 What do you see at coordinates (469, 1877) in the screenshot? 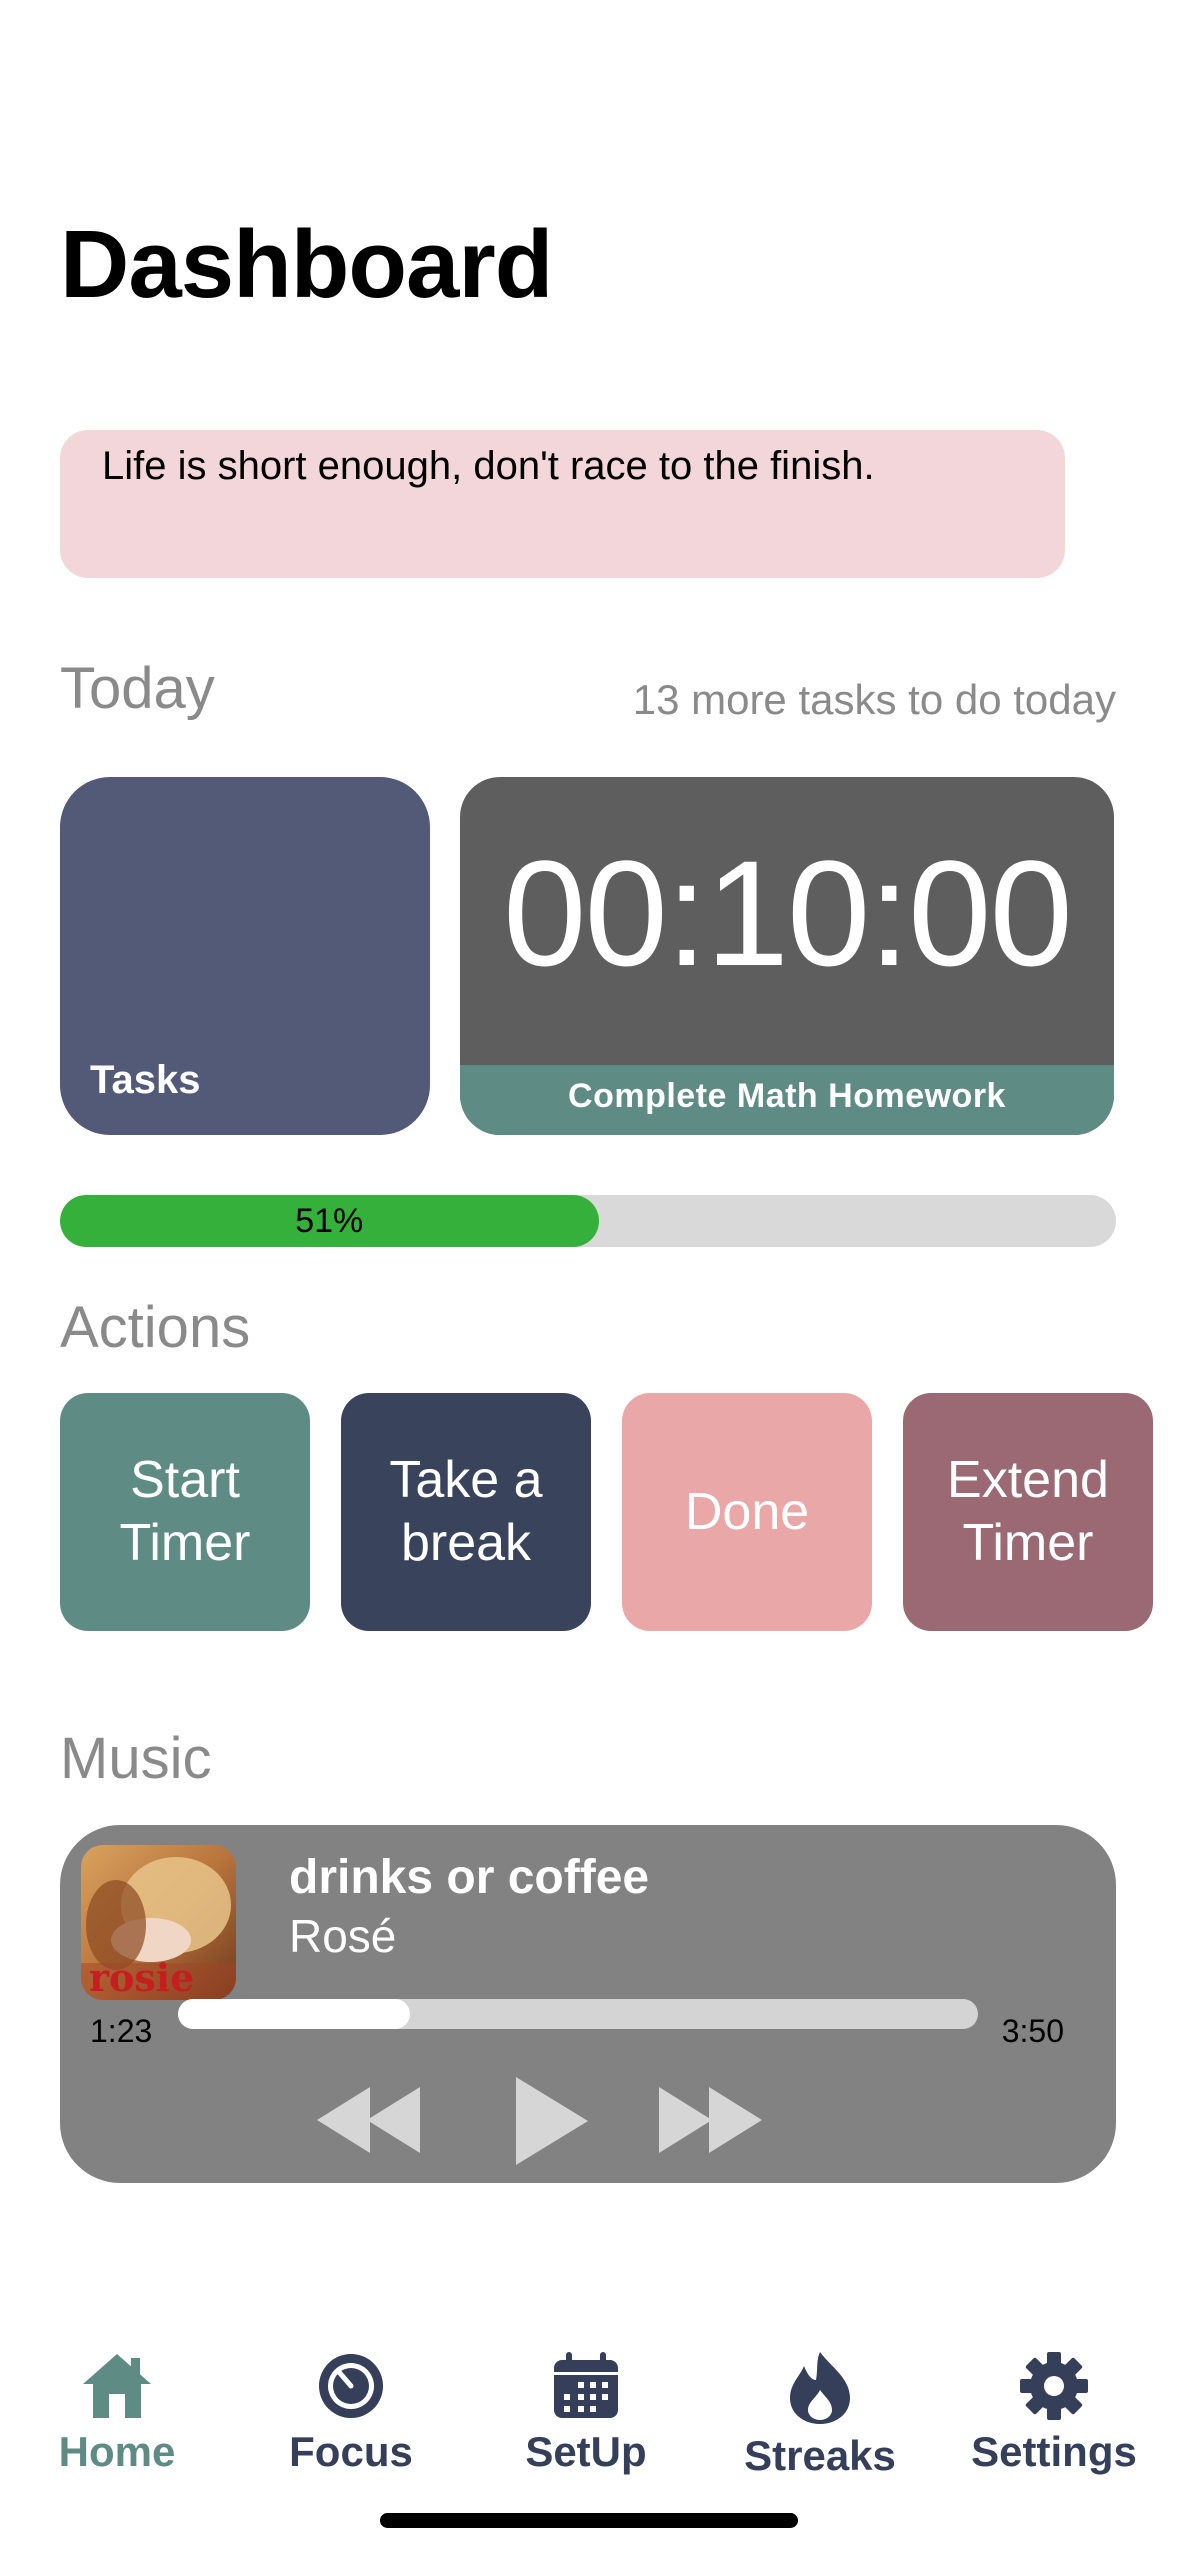
I see `track-title: drinks or coffee` at bounding box center [469, 1877].